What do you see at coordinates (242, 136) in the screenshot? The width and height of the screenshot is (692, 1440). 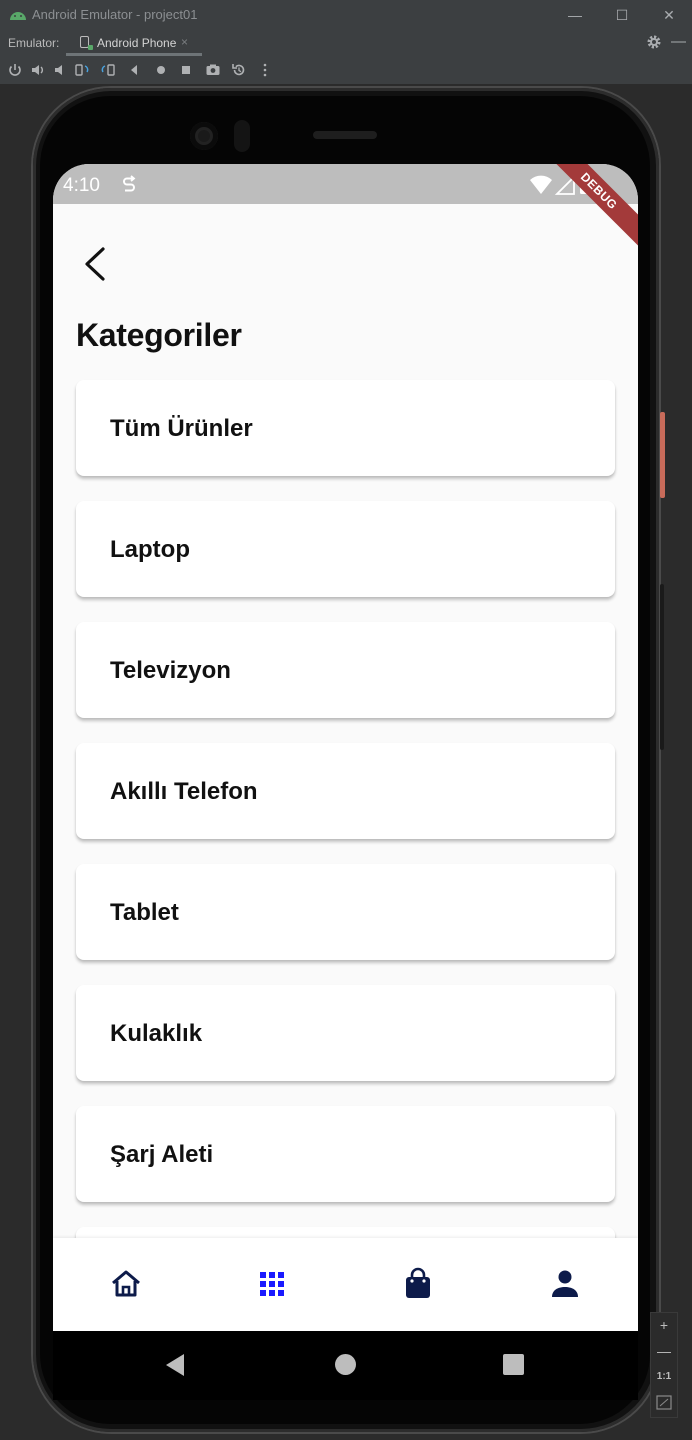 I see `proximity-sensor` at bounding box center [242, 136].